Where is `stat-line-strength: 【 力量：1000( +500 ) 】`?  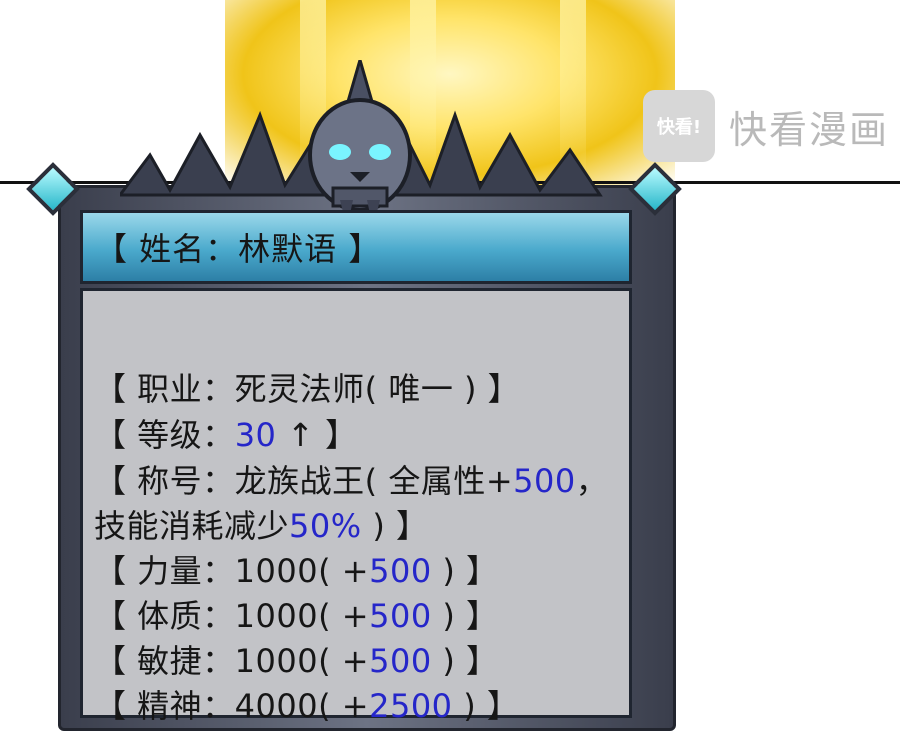 stat-line-strength: 【 力量：1000( +500 ) 】 is located at coordinates (296, 571).